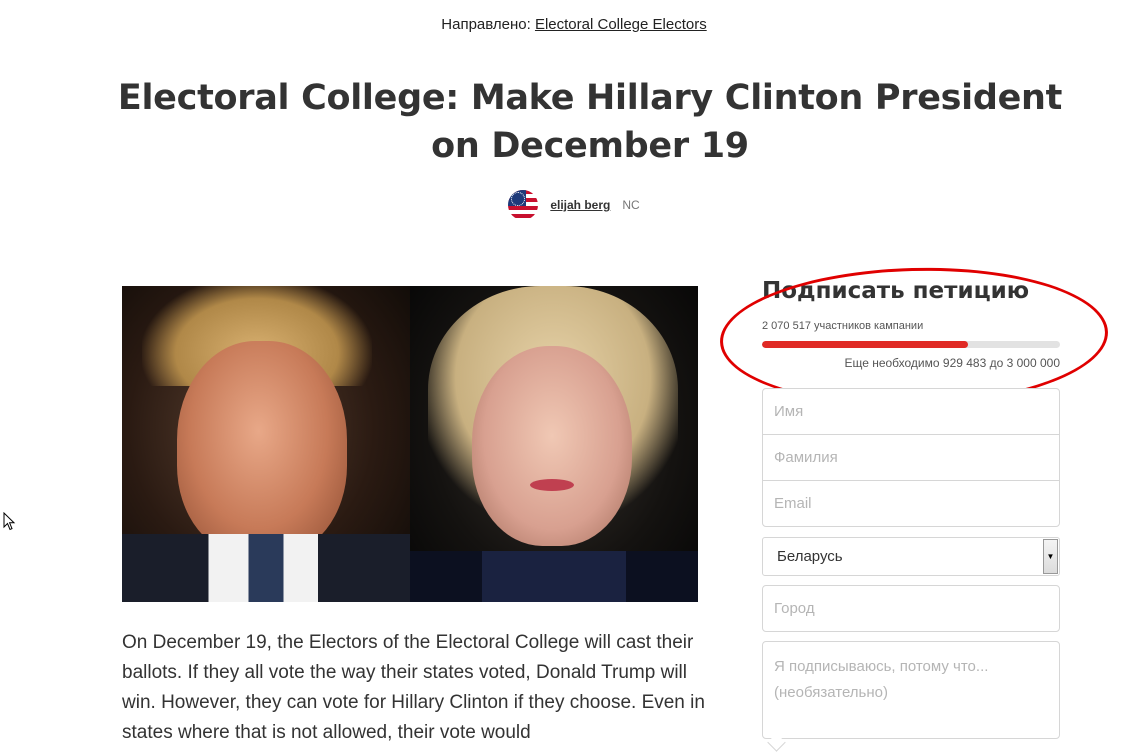  What do you see at coordinates (1050, 556) in the screenshot?
I see `dropdown-arrow-icon: ▼` at bounding box center [1050, 556].